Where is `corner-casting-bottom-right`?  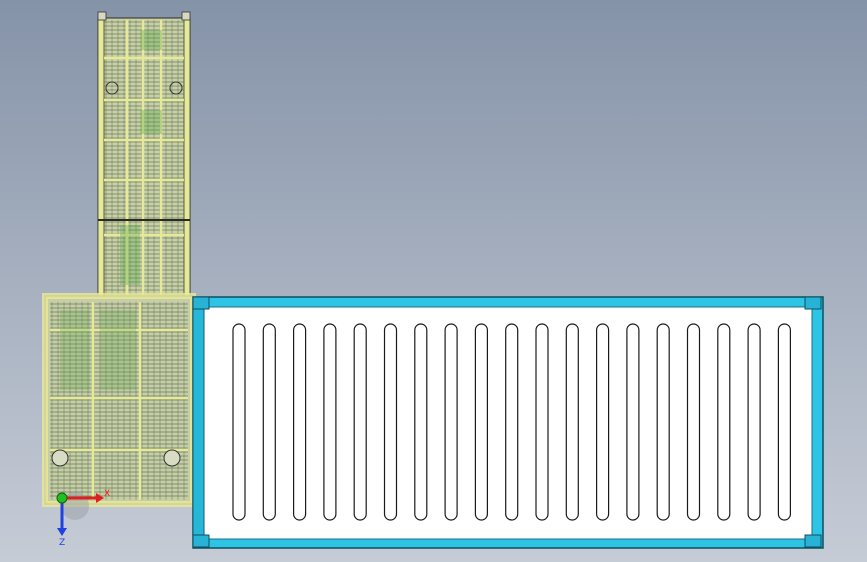 corner-casting-bottom-right is located at coordinates (813, 541).